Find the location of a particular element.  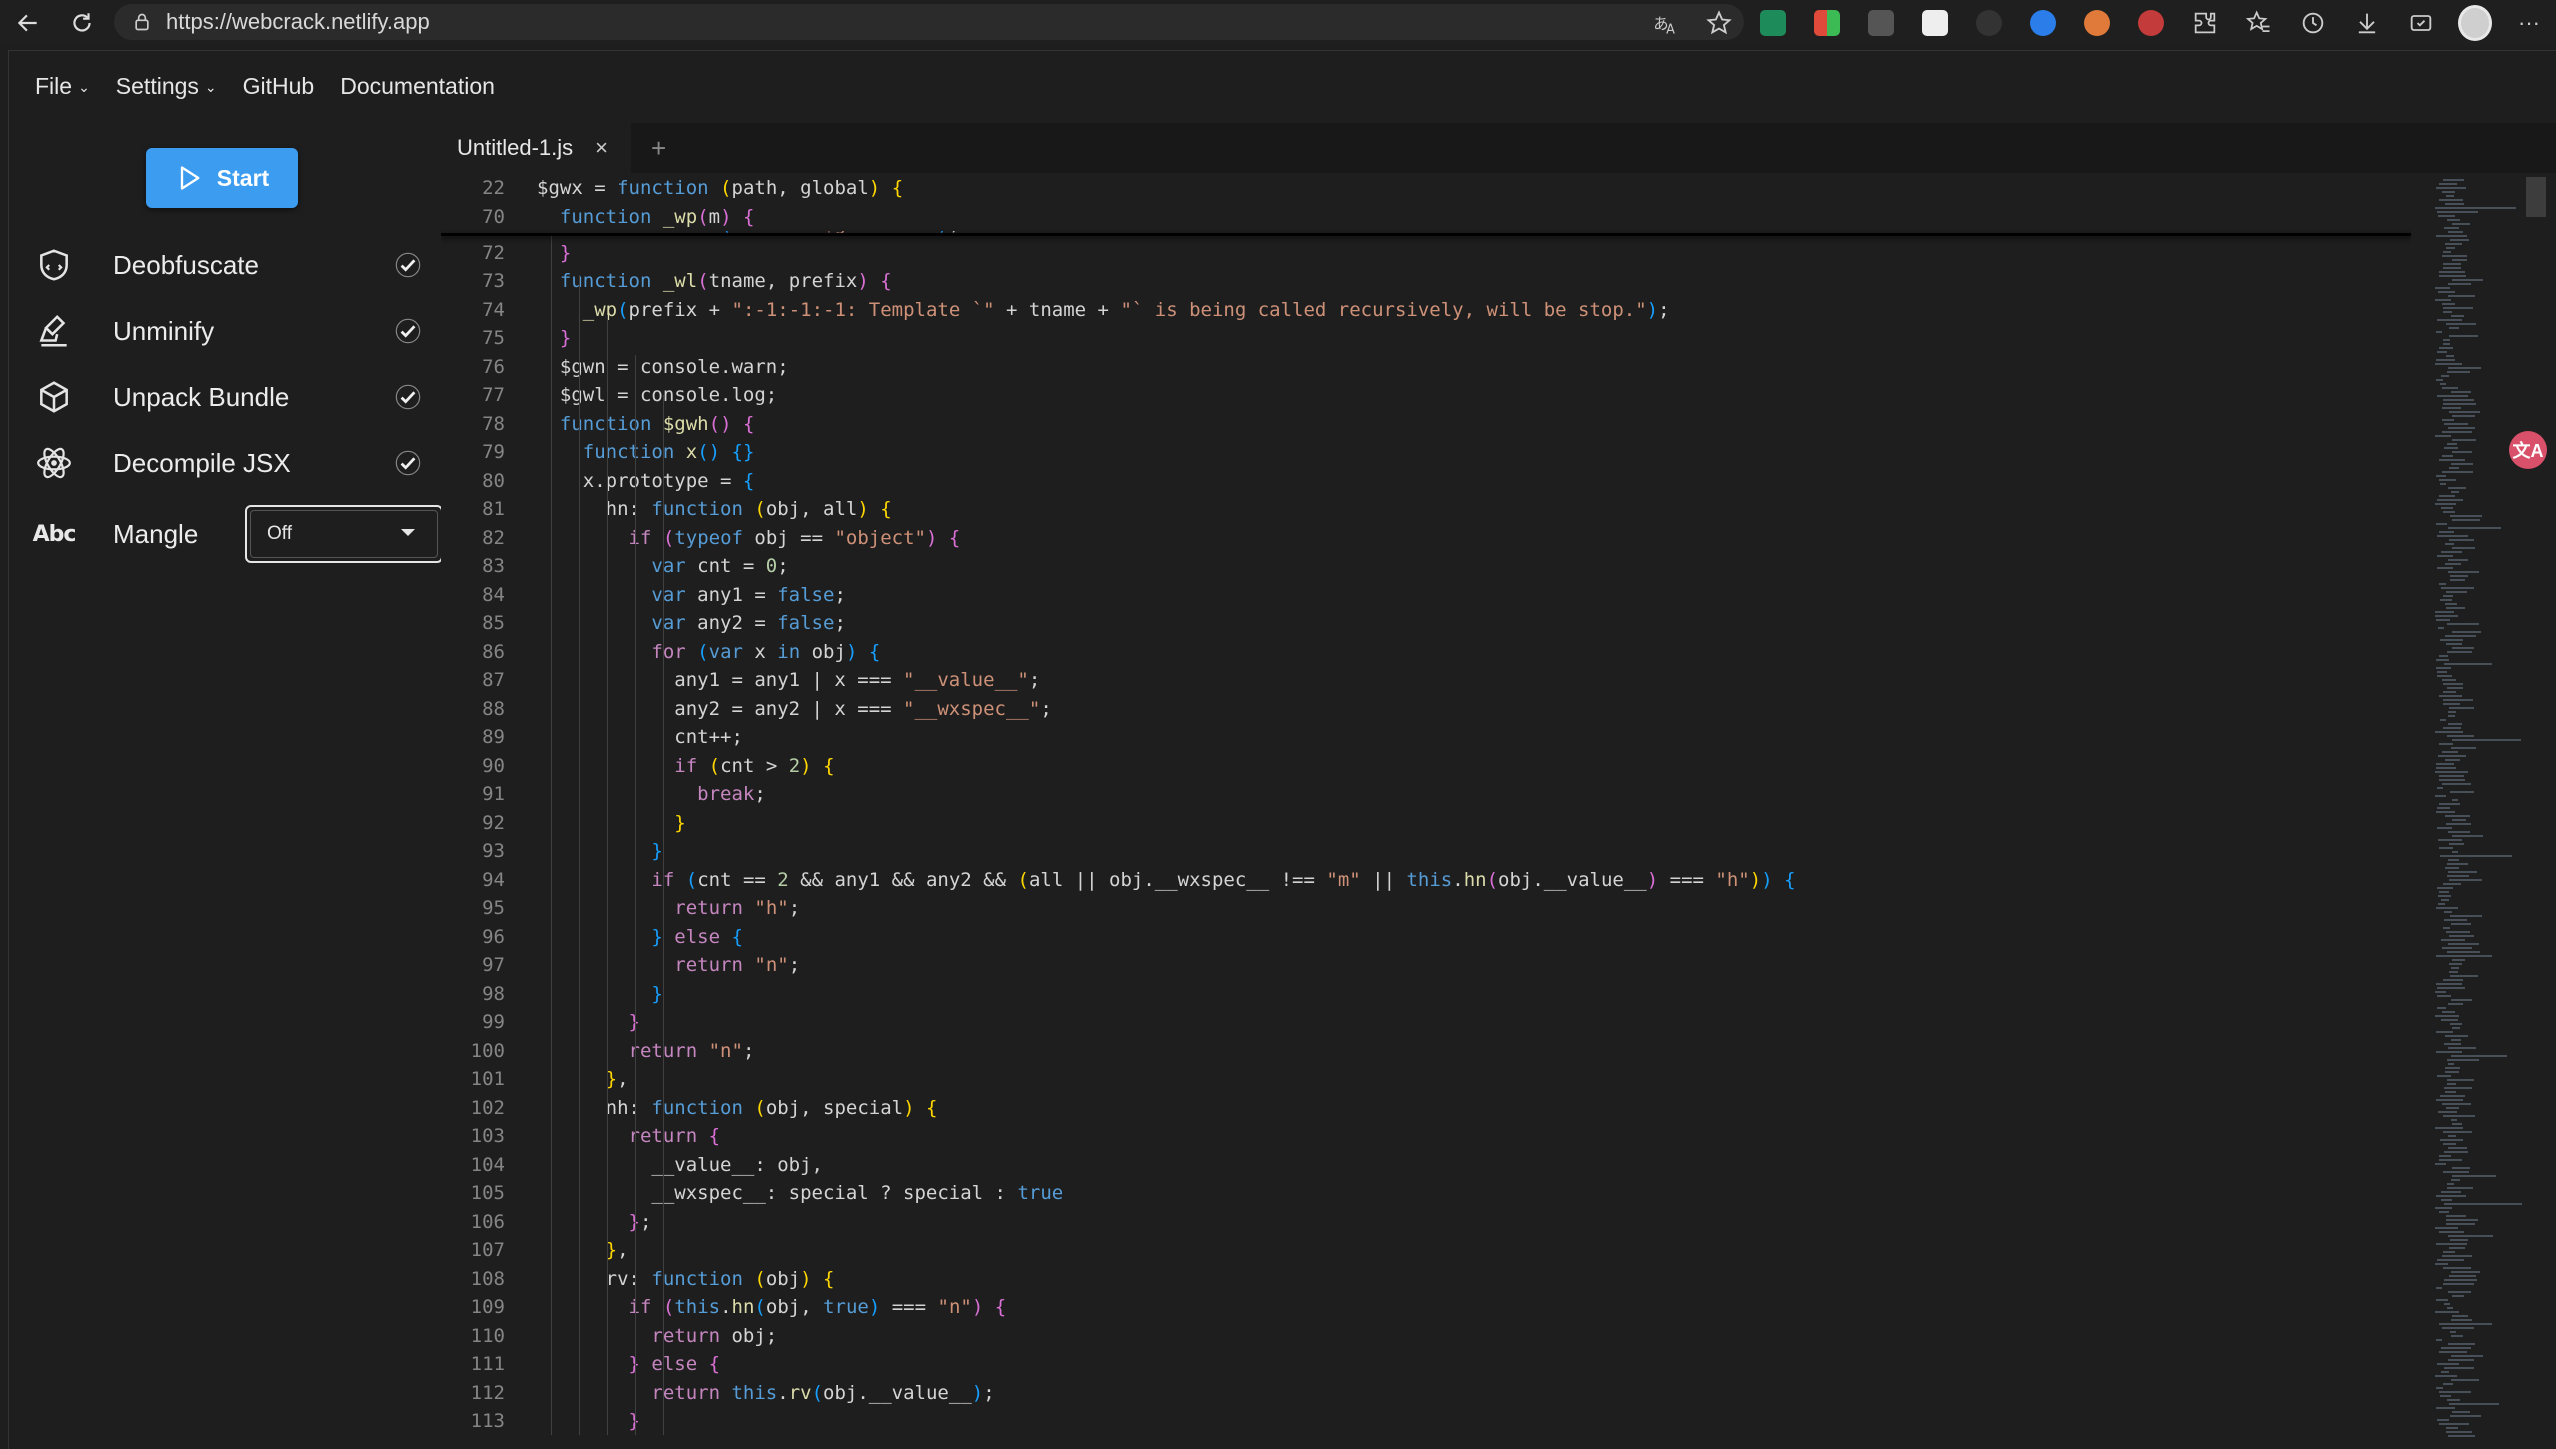

menu-github: GitHub is located at coordinates (279, 86).